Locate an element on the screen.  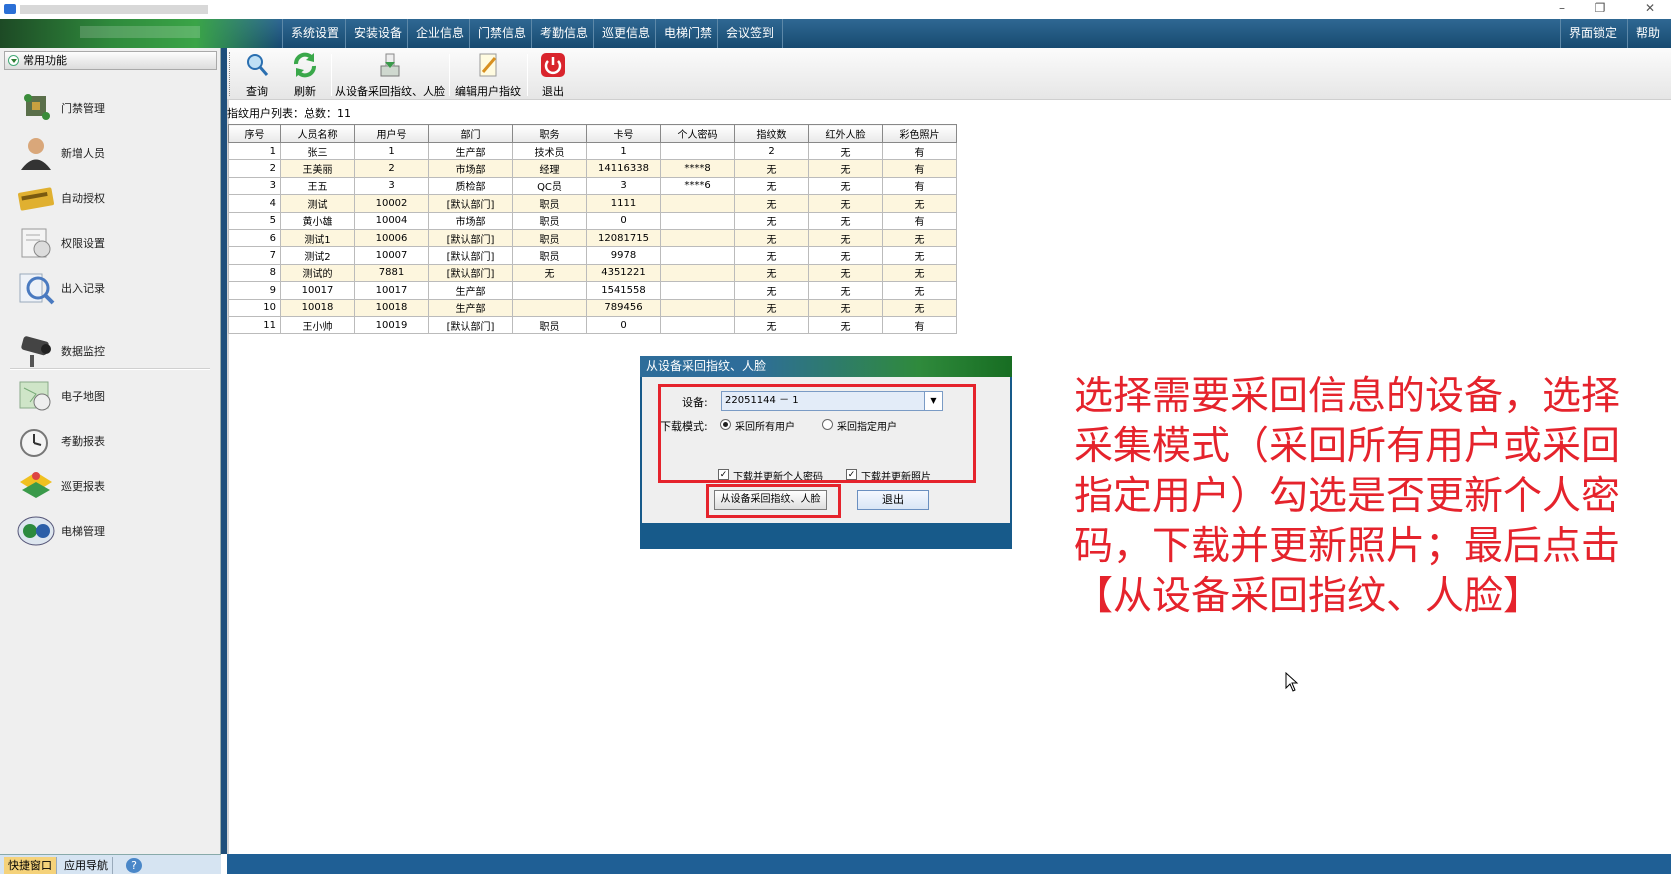
sidebar-item-label: 电子地图 is located at coordinates (83, 396).